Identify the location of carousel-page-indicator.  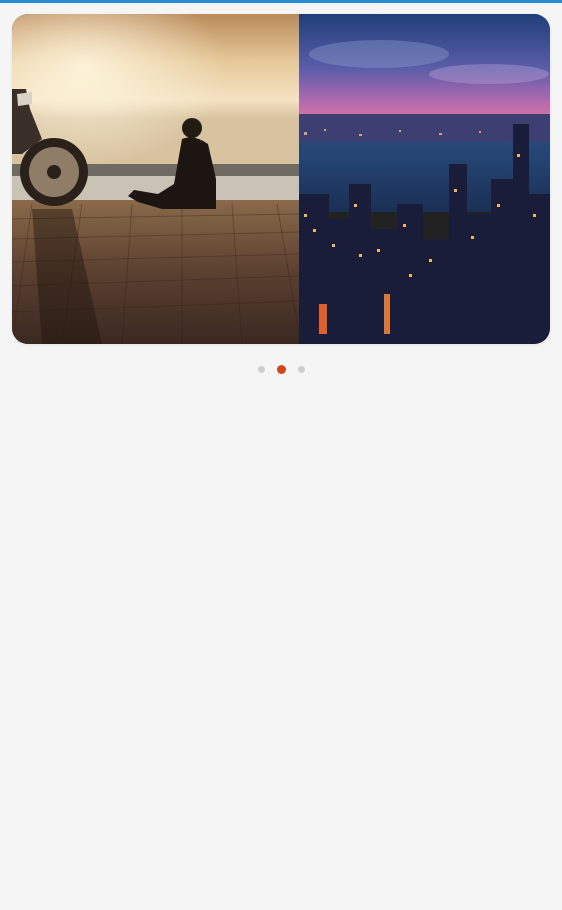
(281, 369).